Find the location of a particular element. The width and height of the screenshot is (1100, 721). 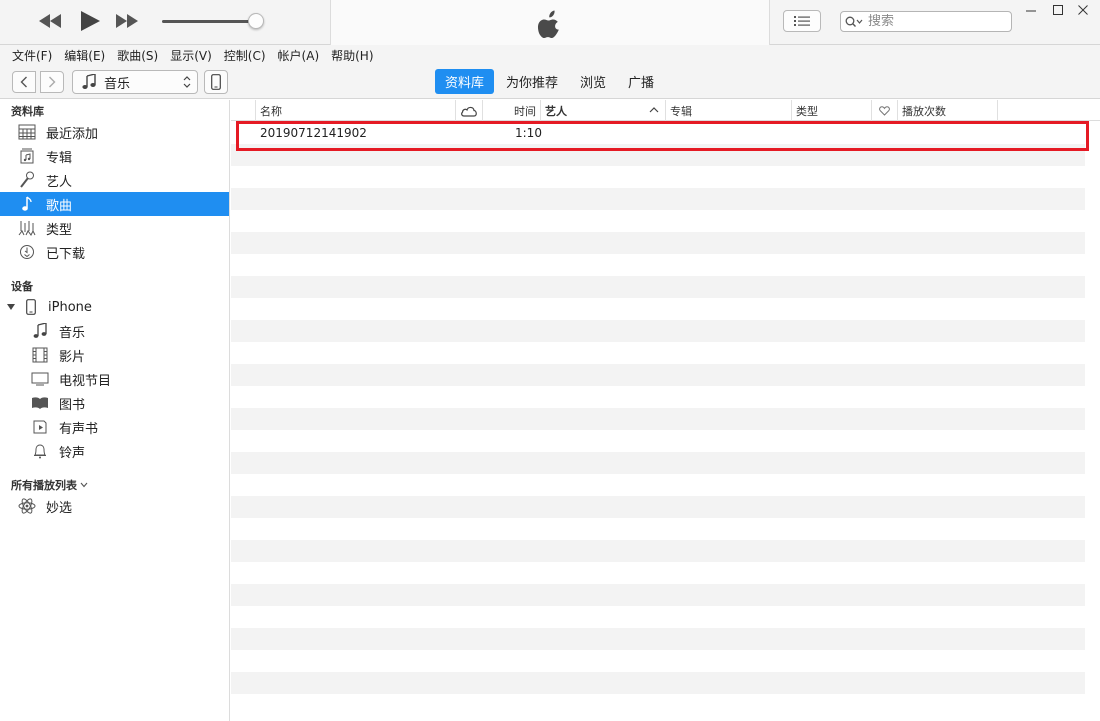

sidebar-device-item-tv-shows: 电视节目 is located at coordinates (114, 379).